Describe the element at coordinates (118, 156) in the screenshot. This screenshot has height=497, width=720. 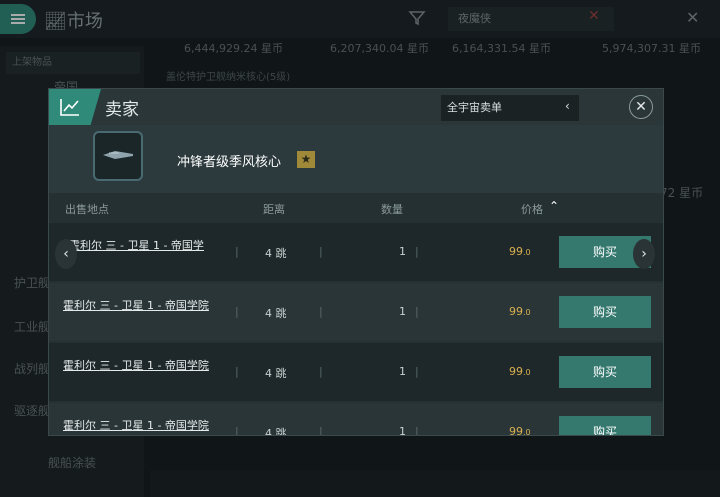
I see `item-icon` at that location.